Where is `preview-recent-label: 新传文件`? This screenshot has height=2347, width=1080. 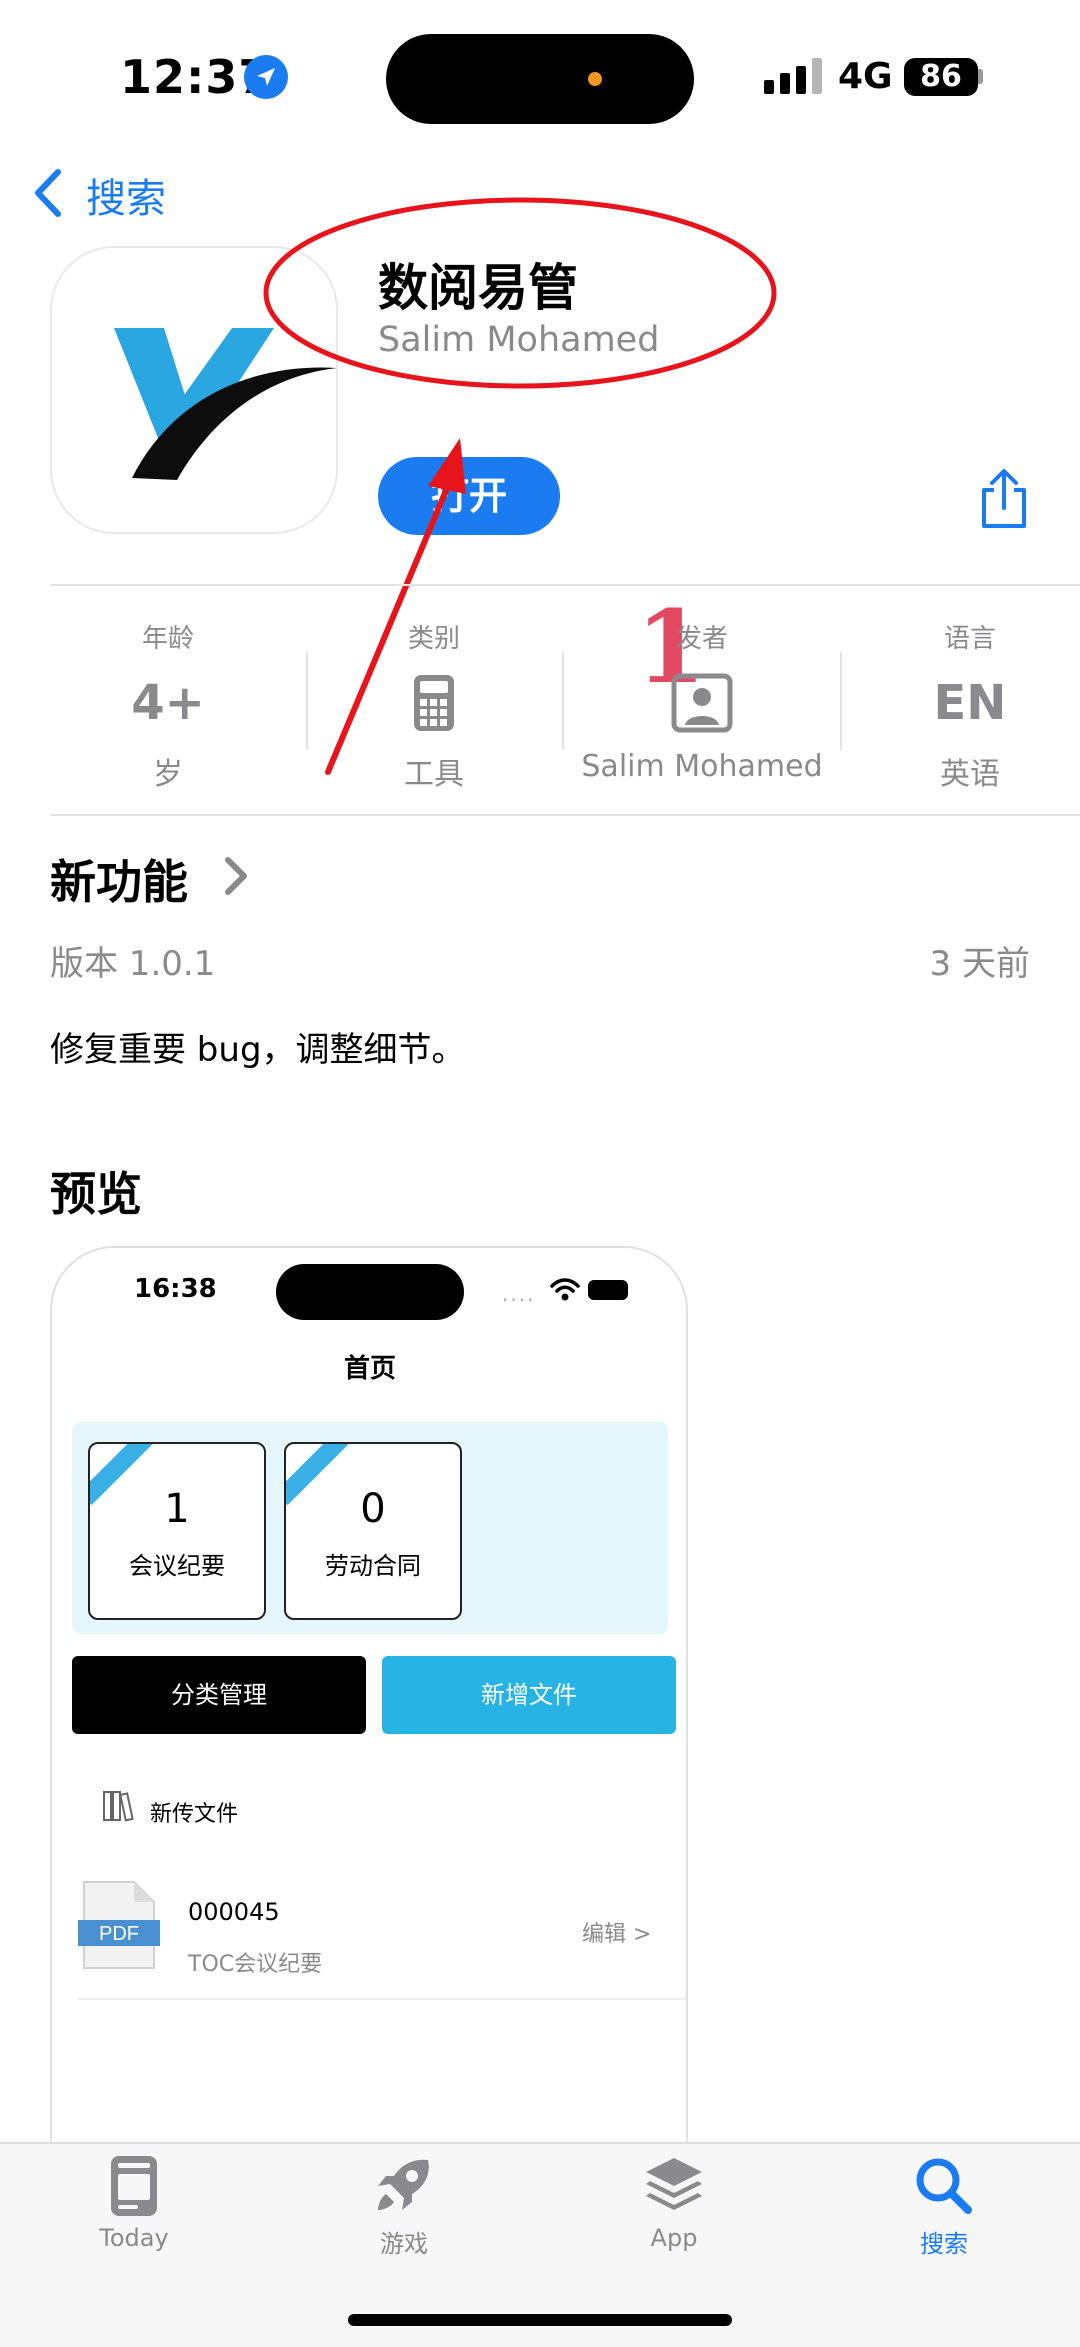 preview-recent-label: 新传文件 is located at coordinates (194, 1814).